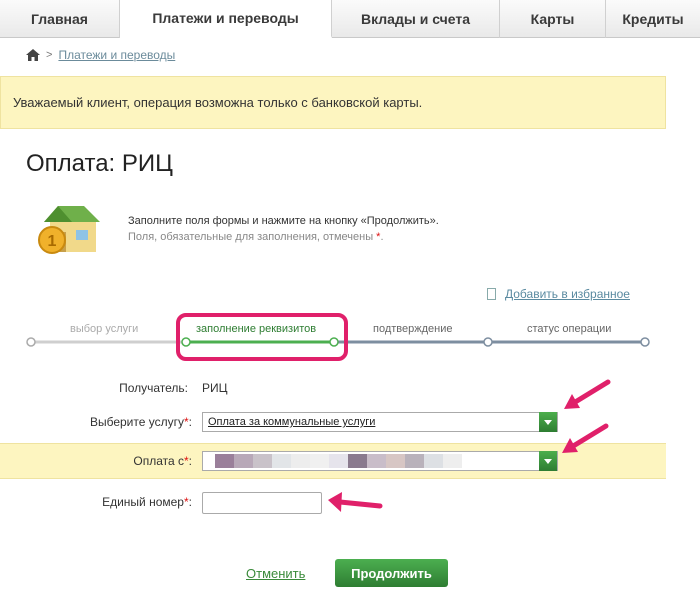 The height and width of the screenshot is (593, 700). Describe the element at coordinates (553, 19) in the screenshot. I see `tab-cards: Карты` at that location.